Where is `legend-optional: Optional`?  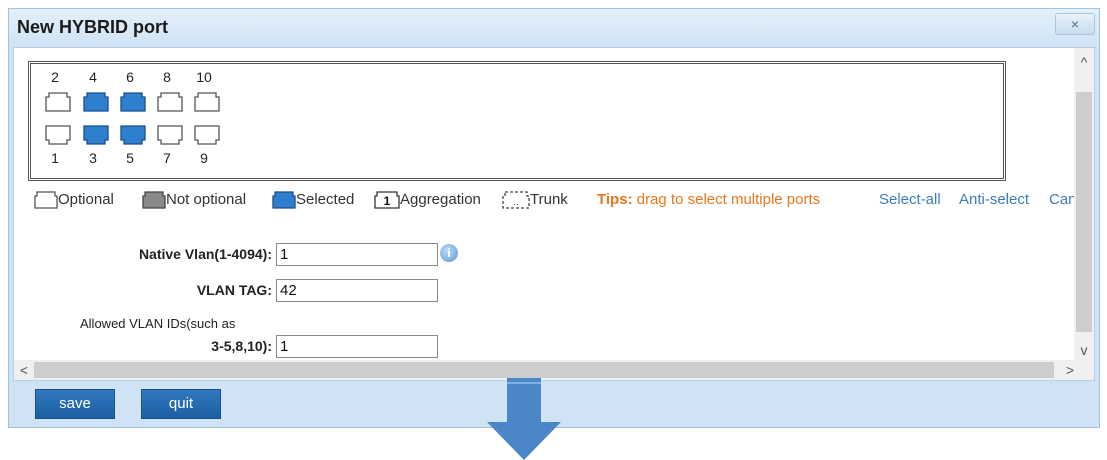 legend-optional: Optional is located at coordinates (74, 201).